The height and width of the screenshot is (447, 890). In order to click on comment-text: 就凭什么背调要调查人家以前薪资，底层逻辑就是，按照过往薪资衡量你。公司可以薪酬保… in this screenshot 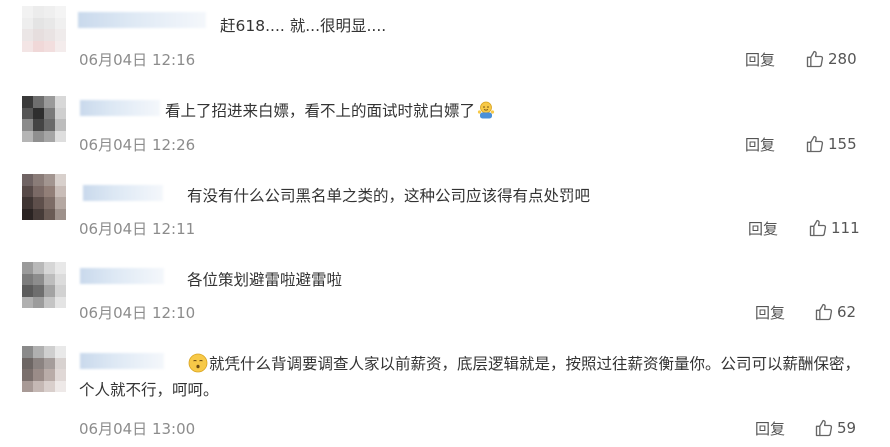, I will do `click(470, 376)`.